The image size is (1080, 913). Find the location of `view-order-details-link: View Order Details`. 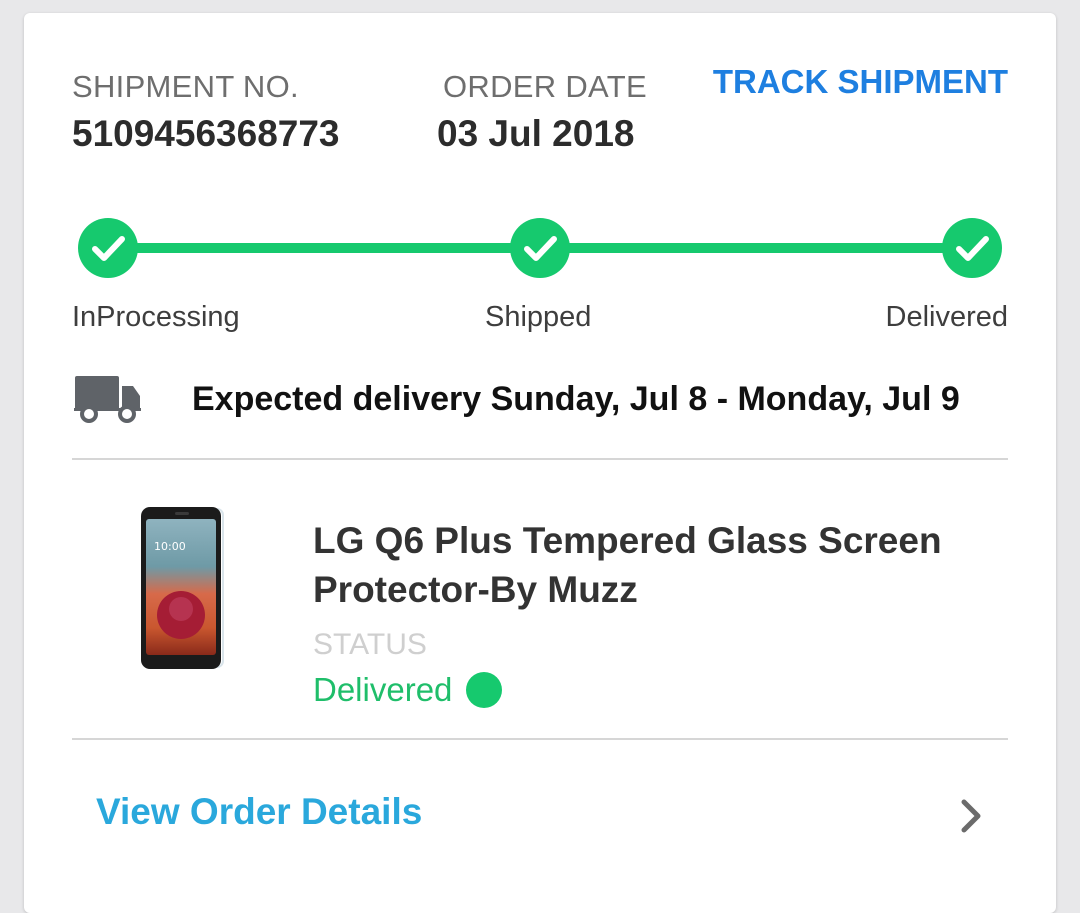

view-order-details-link: View Order Details is located at coordinates (259, 812).